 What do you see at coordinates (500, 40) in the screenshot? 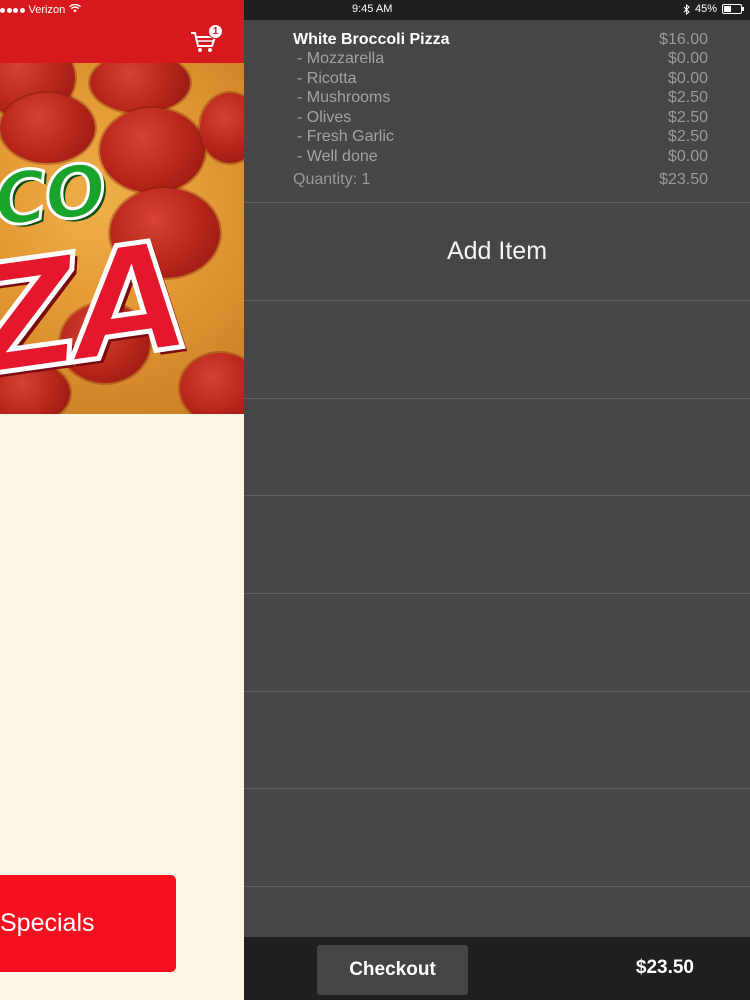
I see `item-header-row: White Broccoli Pizza $16.00` at bounding box center [500, 40].